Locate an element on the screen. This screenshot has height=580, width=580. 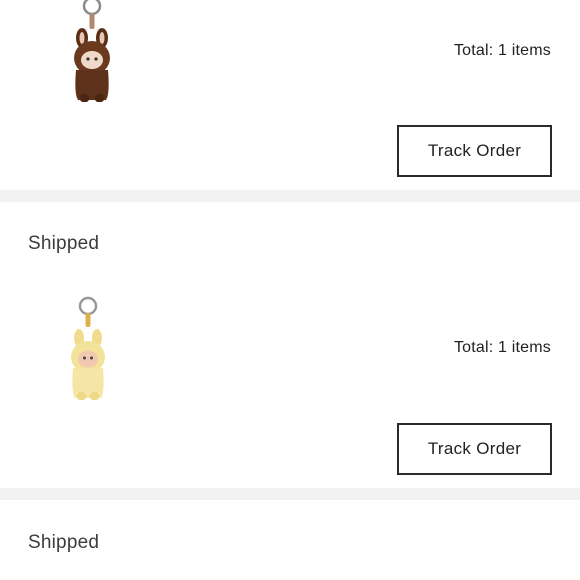
bunny-keychain-yellow-icon is located at coordinates (88, 349).